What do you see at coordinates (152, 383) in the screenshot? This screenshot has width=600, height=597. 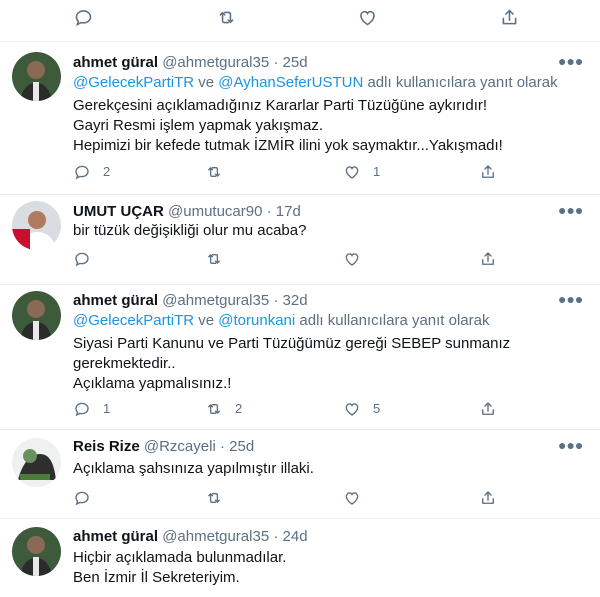 I see `tweet-text-line: Açıklama yapmalısınız.!` at bounding box center [152, 383].